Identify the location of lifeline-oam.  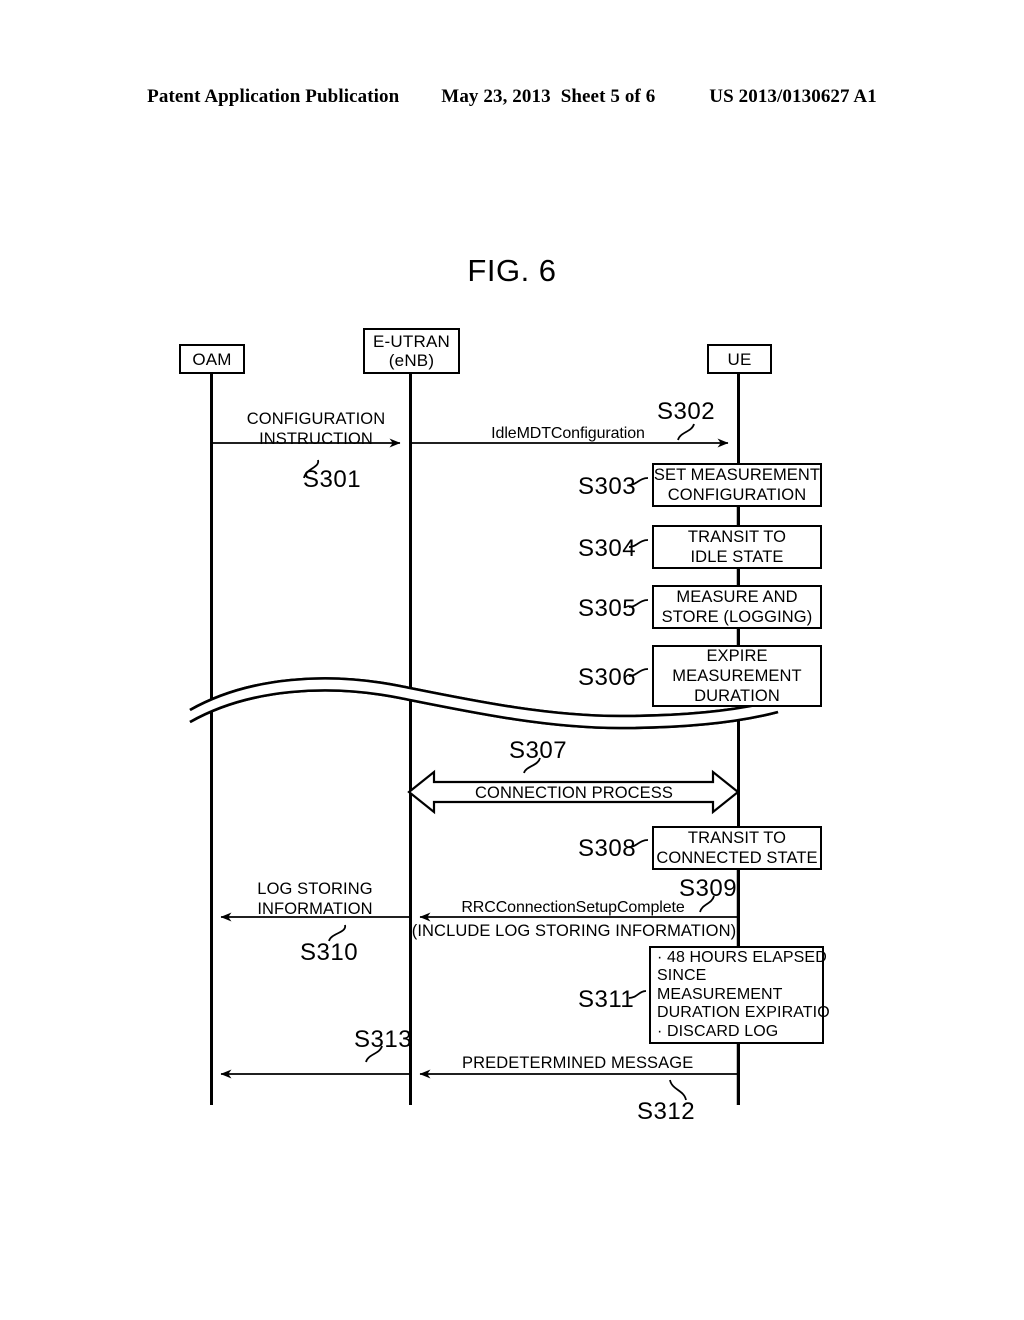
(211, 739).